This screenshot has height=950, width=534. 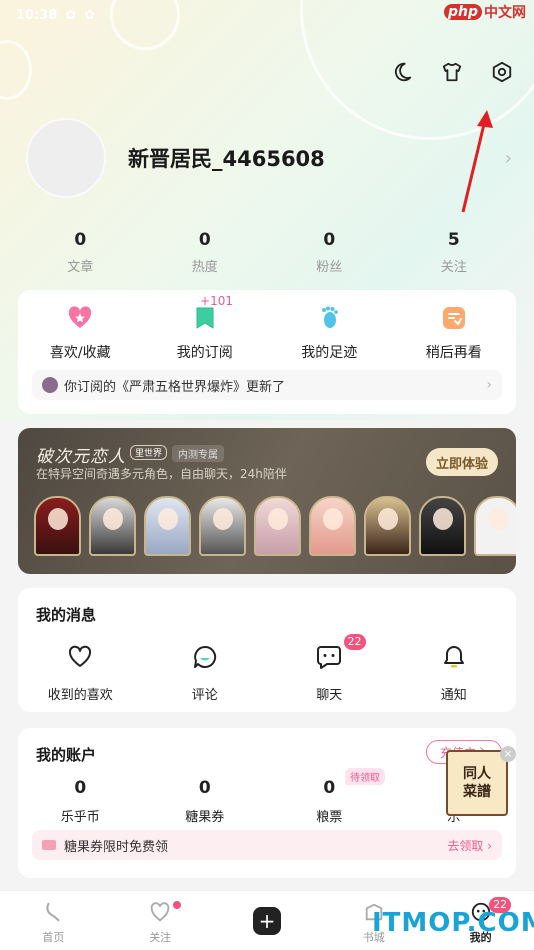 I want to click on pending-claim-tag: 待领取, so click(x=365, y=776).